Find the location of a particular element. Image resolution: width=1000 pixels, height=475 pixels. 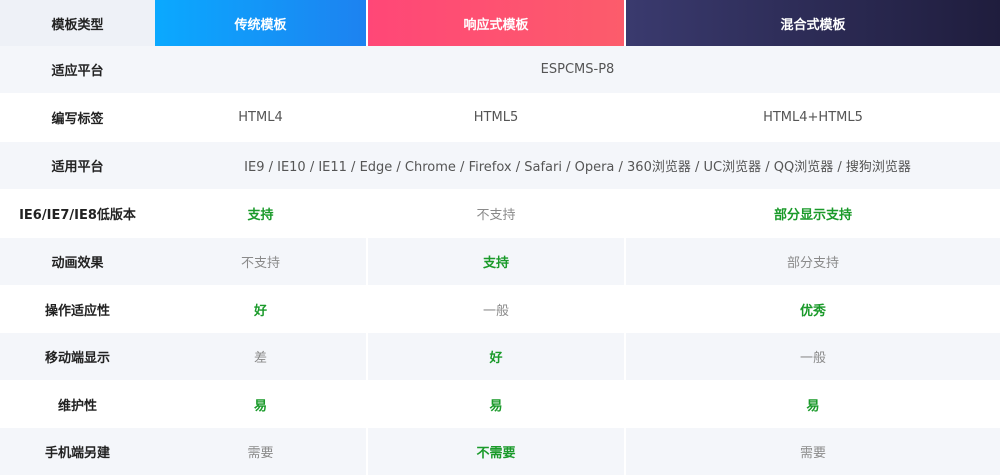

row-value-responsive: 一般 is located at coordinates (496, 309).